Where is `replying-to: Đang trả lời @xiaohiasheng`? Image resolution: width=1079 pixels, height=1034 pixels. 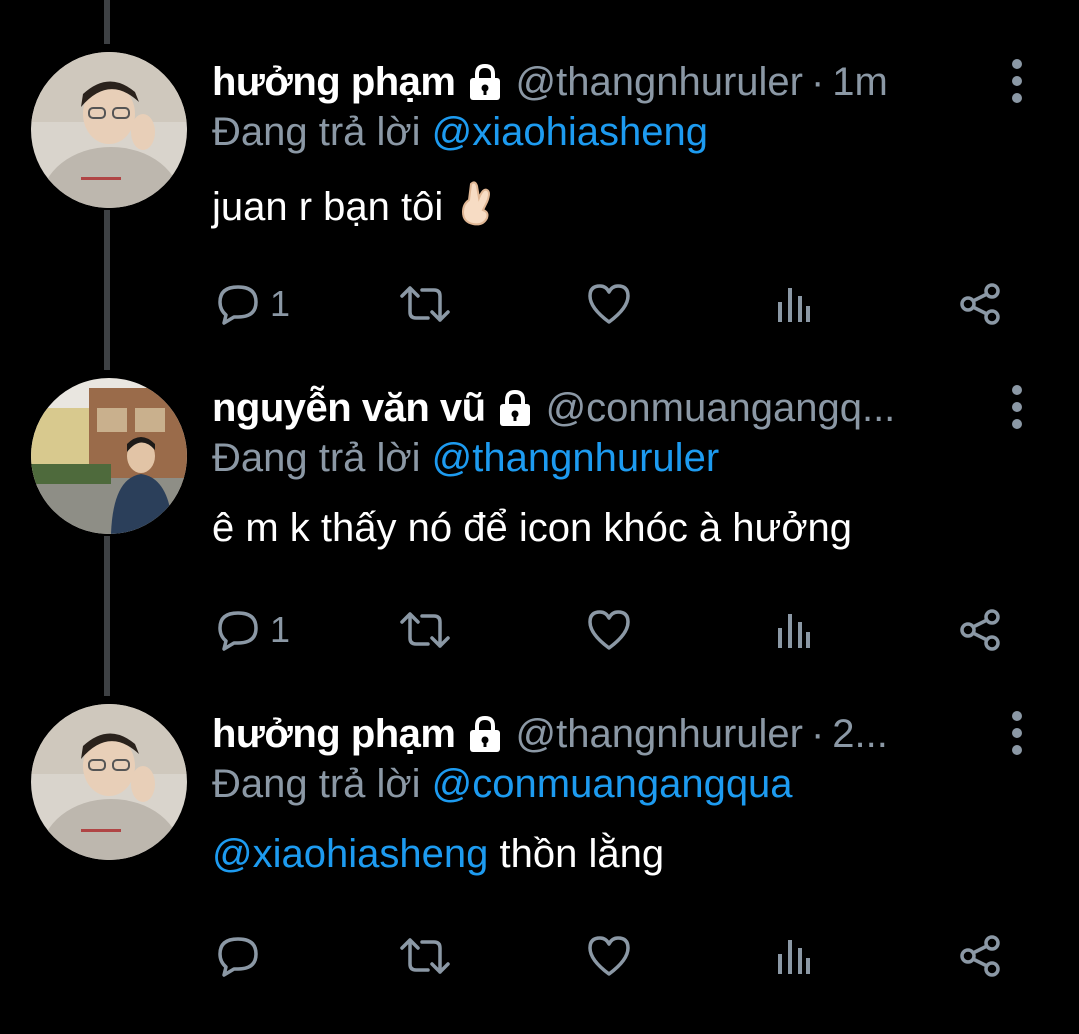
replying-to: Đang trả lời @xiaohiasheng is located at coordinates (460, 132).